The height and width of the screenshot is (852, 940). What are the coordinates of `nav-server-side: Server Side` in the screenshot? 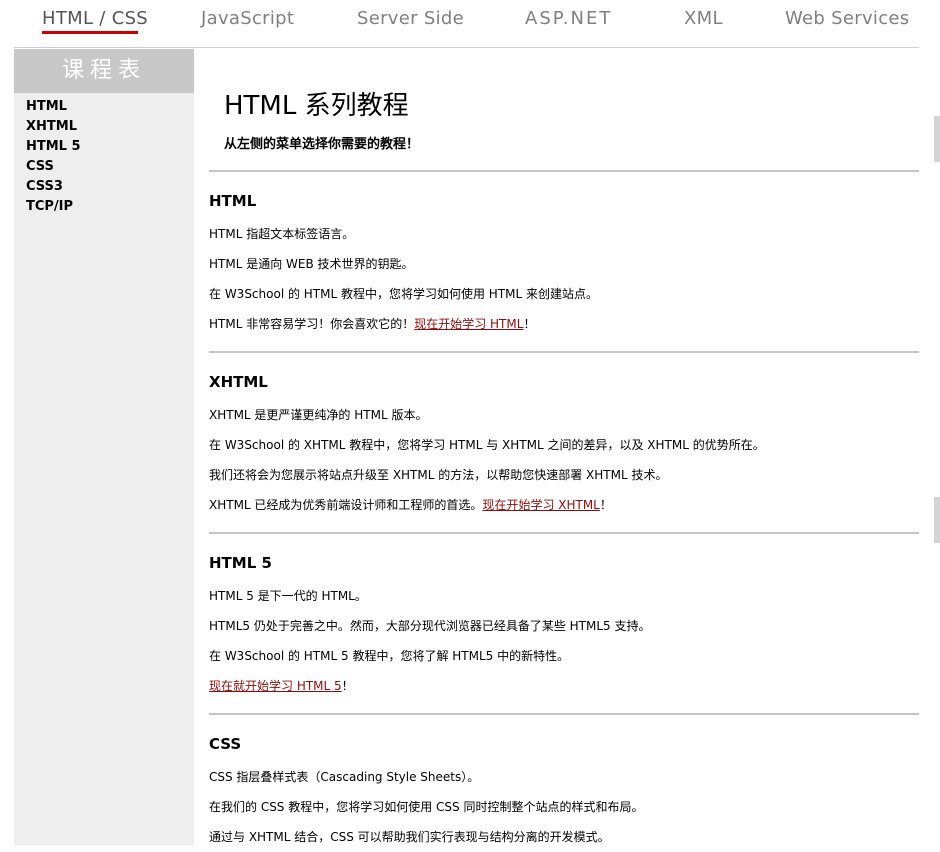 It's located at (410, 18).